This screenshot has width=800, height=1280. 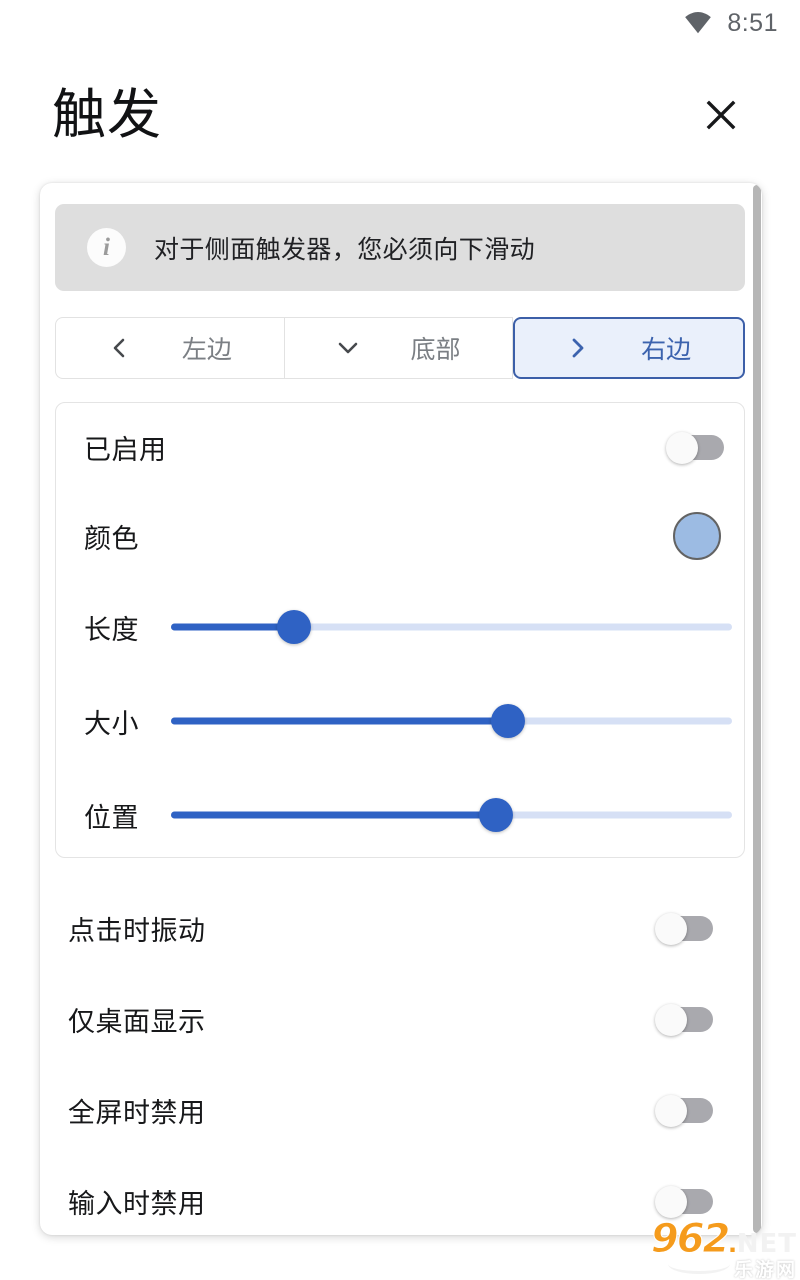 I want to click on row-enabled: 已启用, so click(x=401, y=447).